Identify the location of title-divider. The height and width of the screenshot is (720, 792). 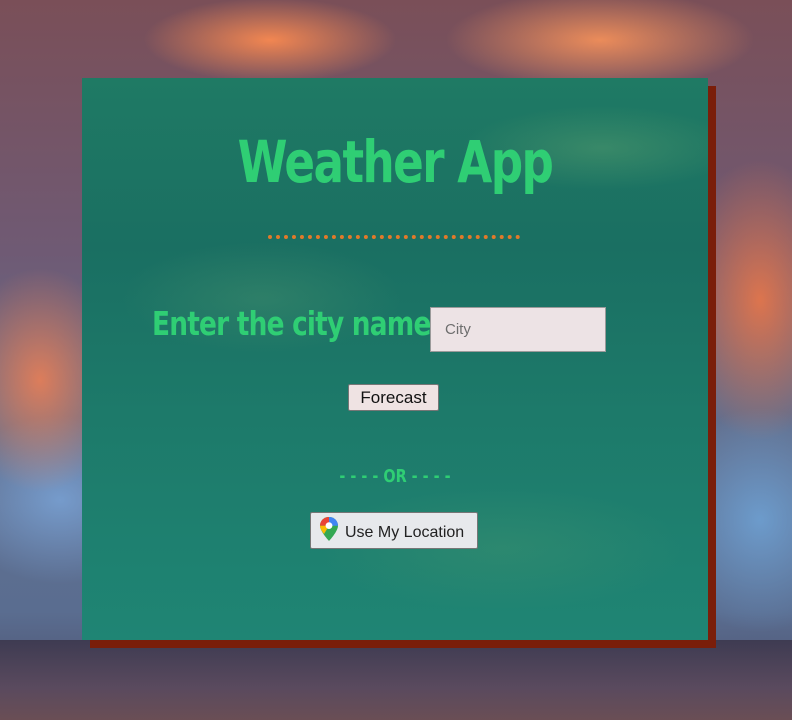
(394, 237).